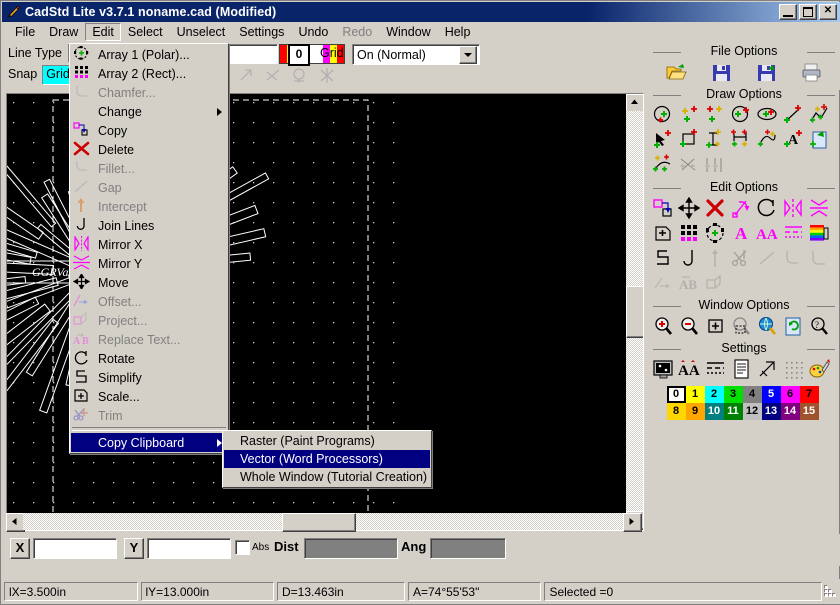 The width and height of the screenshot is (840, 605). Describe the element at coordinates (632, 522) in the screenshot. I see `scroll-right-button` at that location.